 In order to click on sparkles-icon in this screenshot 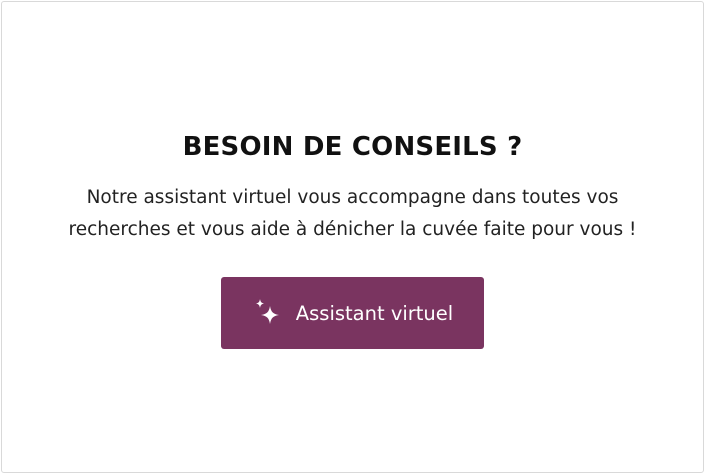, I will do `click(268, 313)`.